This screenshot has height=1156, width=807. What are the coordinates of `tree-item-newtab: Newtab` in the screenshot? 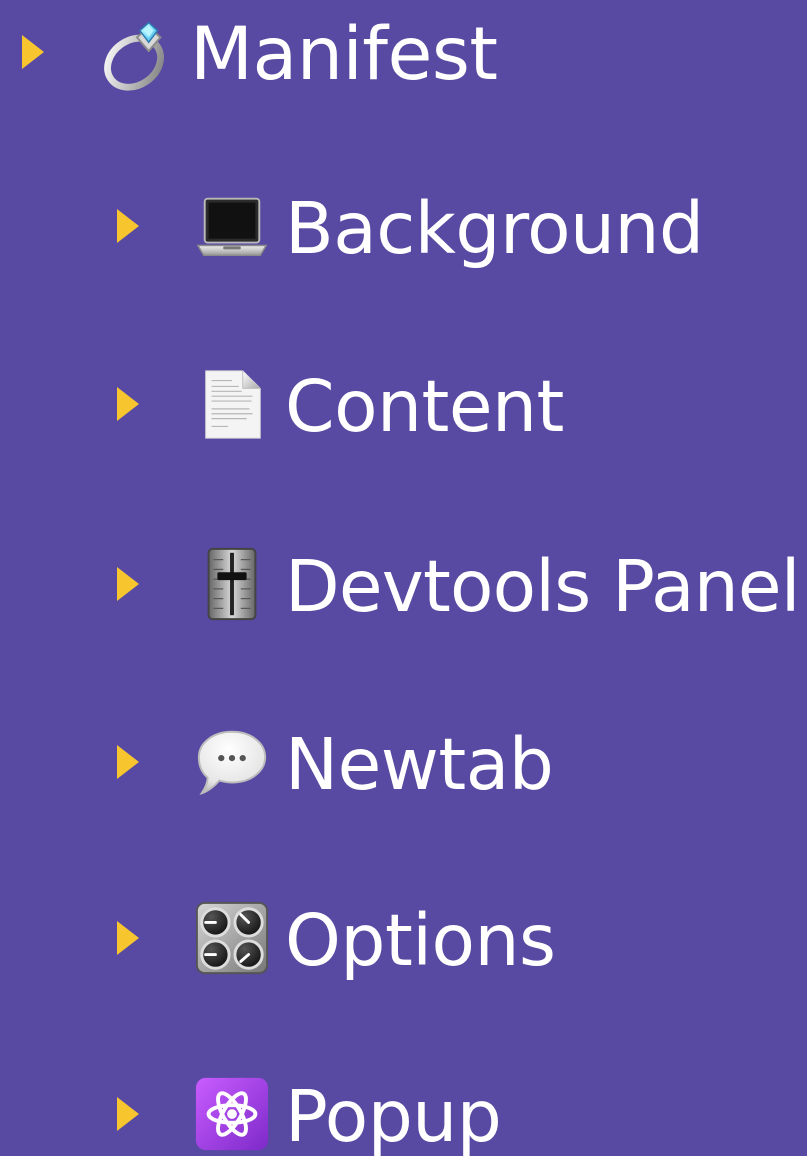 It's located at (335, 762).